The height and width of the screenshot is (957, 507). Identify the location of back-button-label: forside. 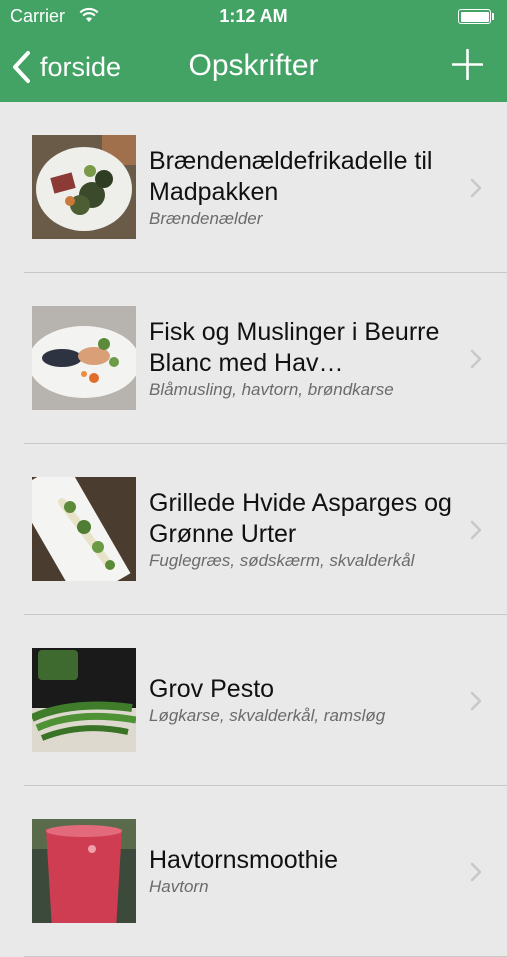
(81, 66).